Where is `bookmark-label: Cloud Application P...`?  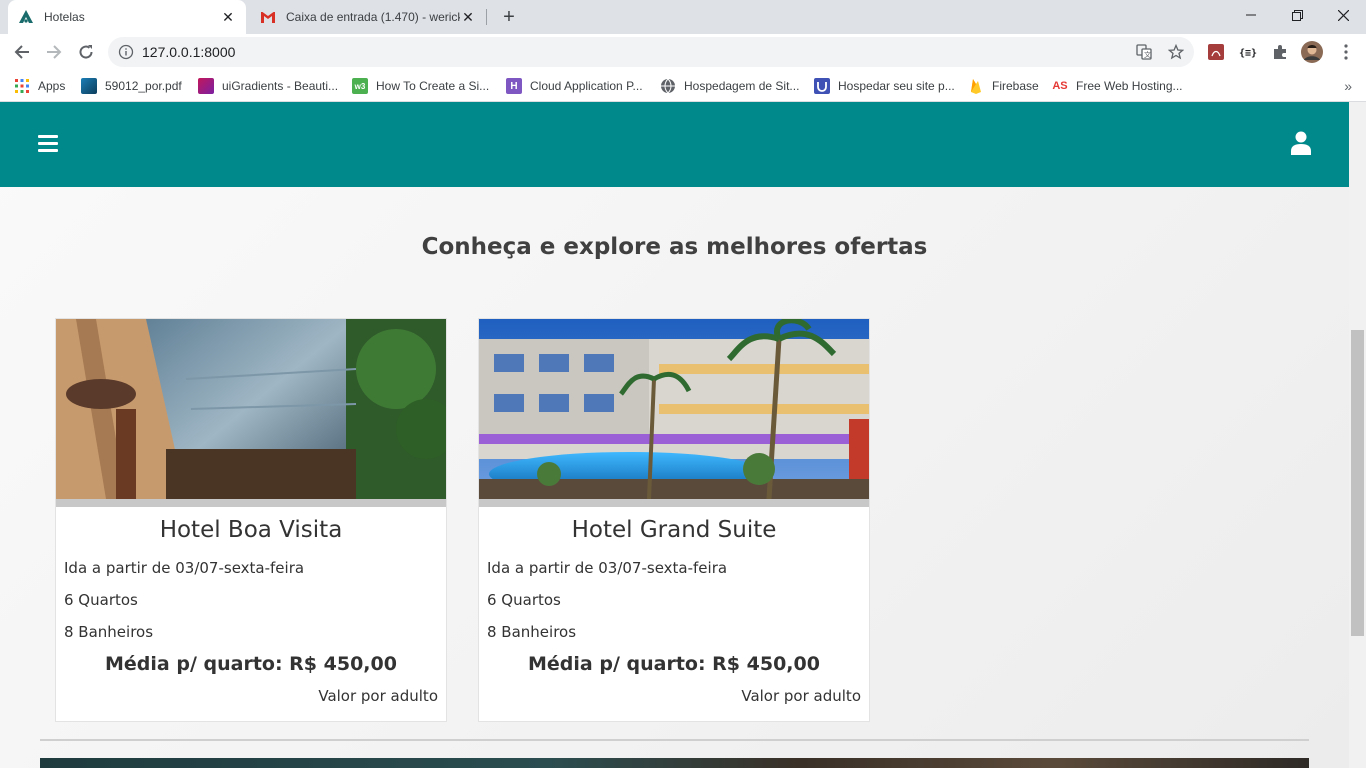 bookmark-label: Cloud Application P... is located at coordinates (586, 86).